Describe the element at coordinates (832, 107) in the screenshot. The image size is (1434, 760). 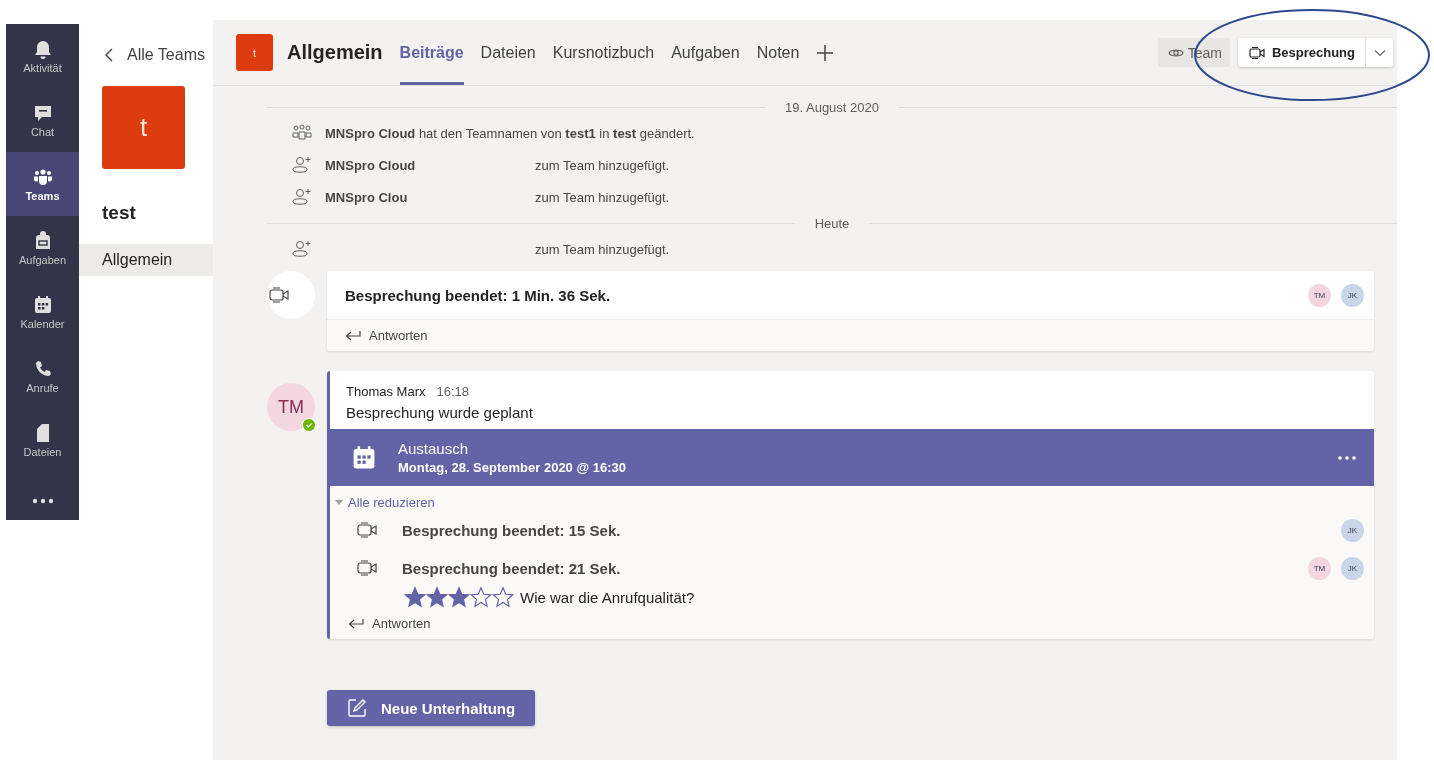
I see `date-label: 19. August 2020` at that location.